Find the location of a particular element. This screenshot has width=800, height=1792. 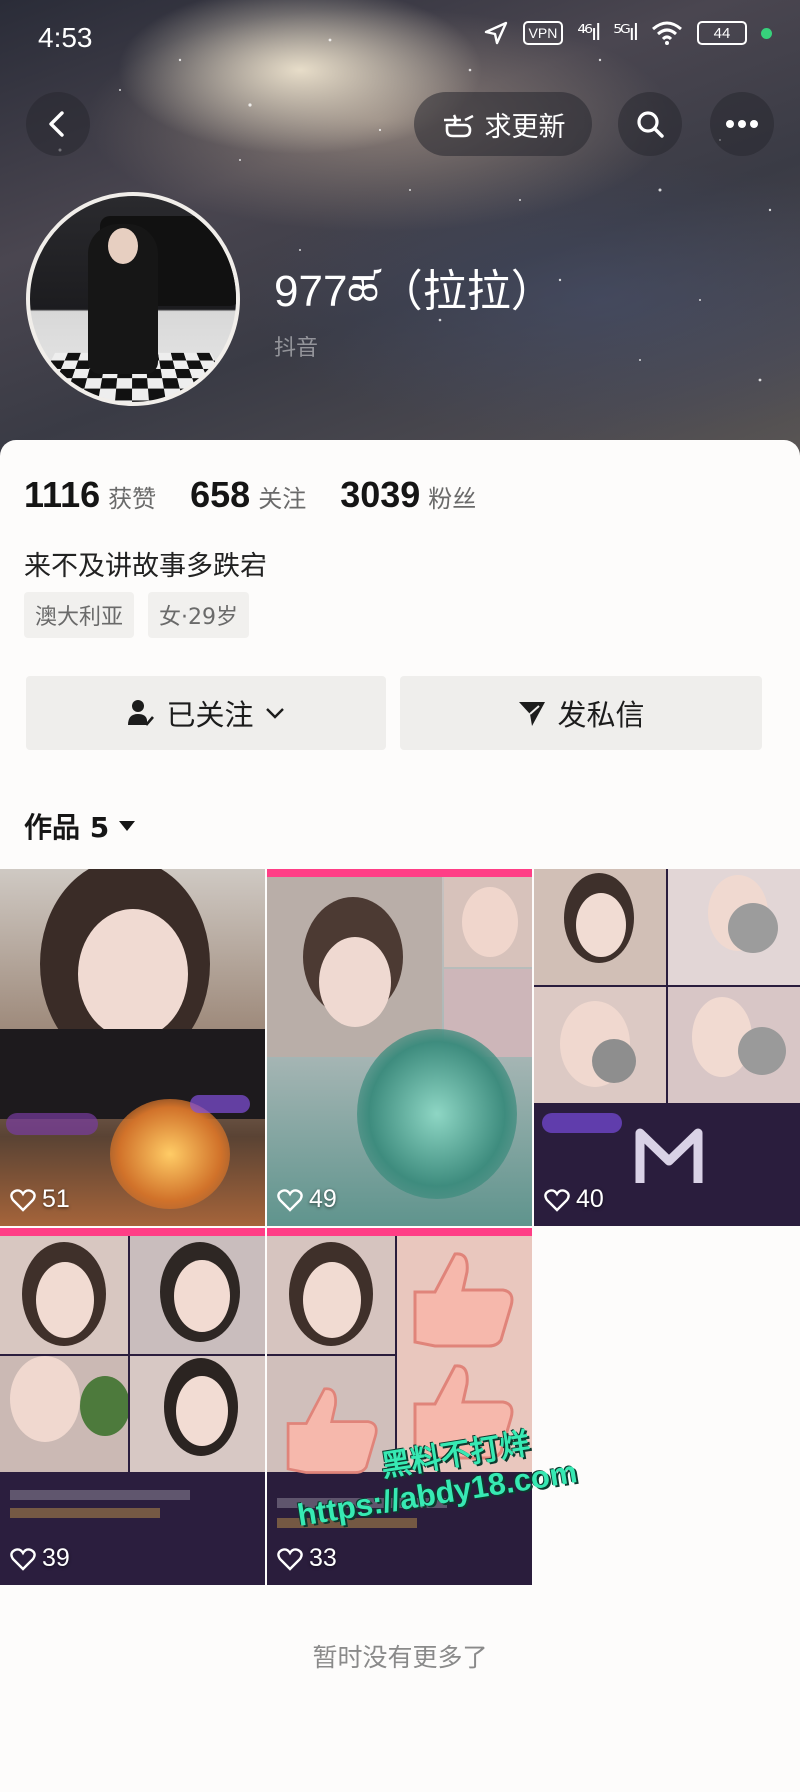

following-count: 658 is located at coordinates (220, 495).